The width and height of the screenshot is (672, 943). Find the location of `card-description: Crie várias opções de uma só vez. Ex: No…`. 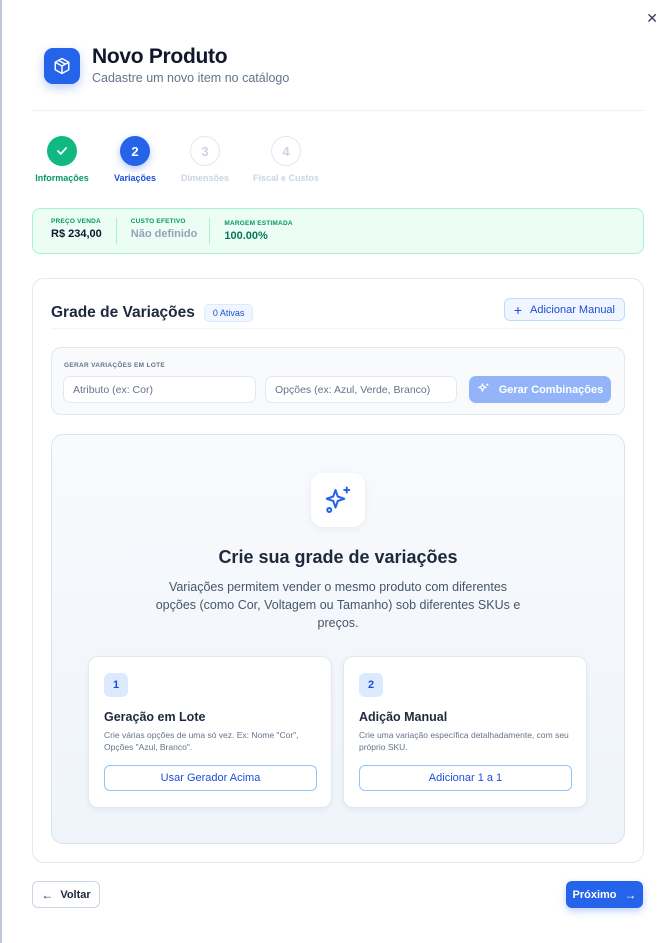

card-description: Crie várias opções de uma só vez. Ex: No… is located at coordinates (201, 741).